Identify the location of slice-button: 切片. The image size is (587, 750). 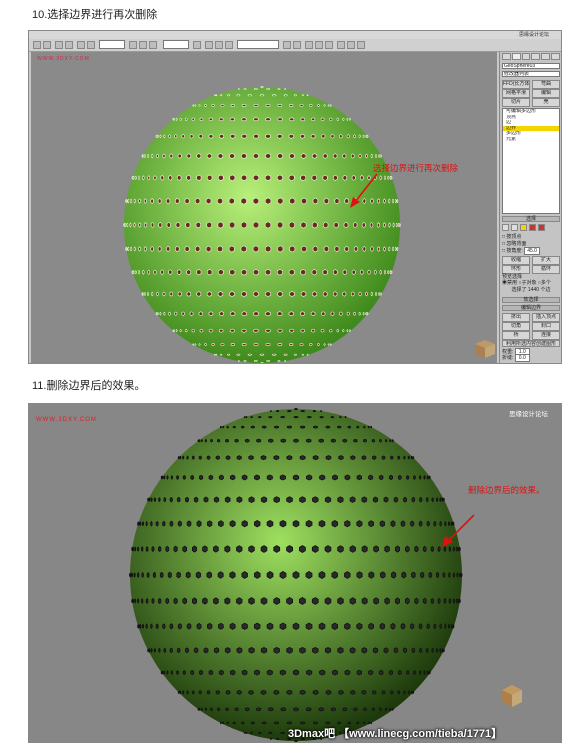
(516, 102).